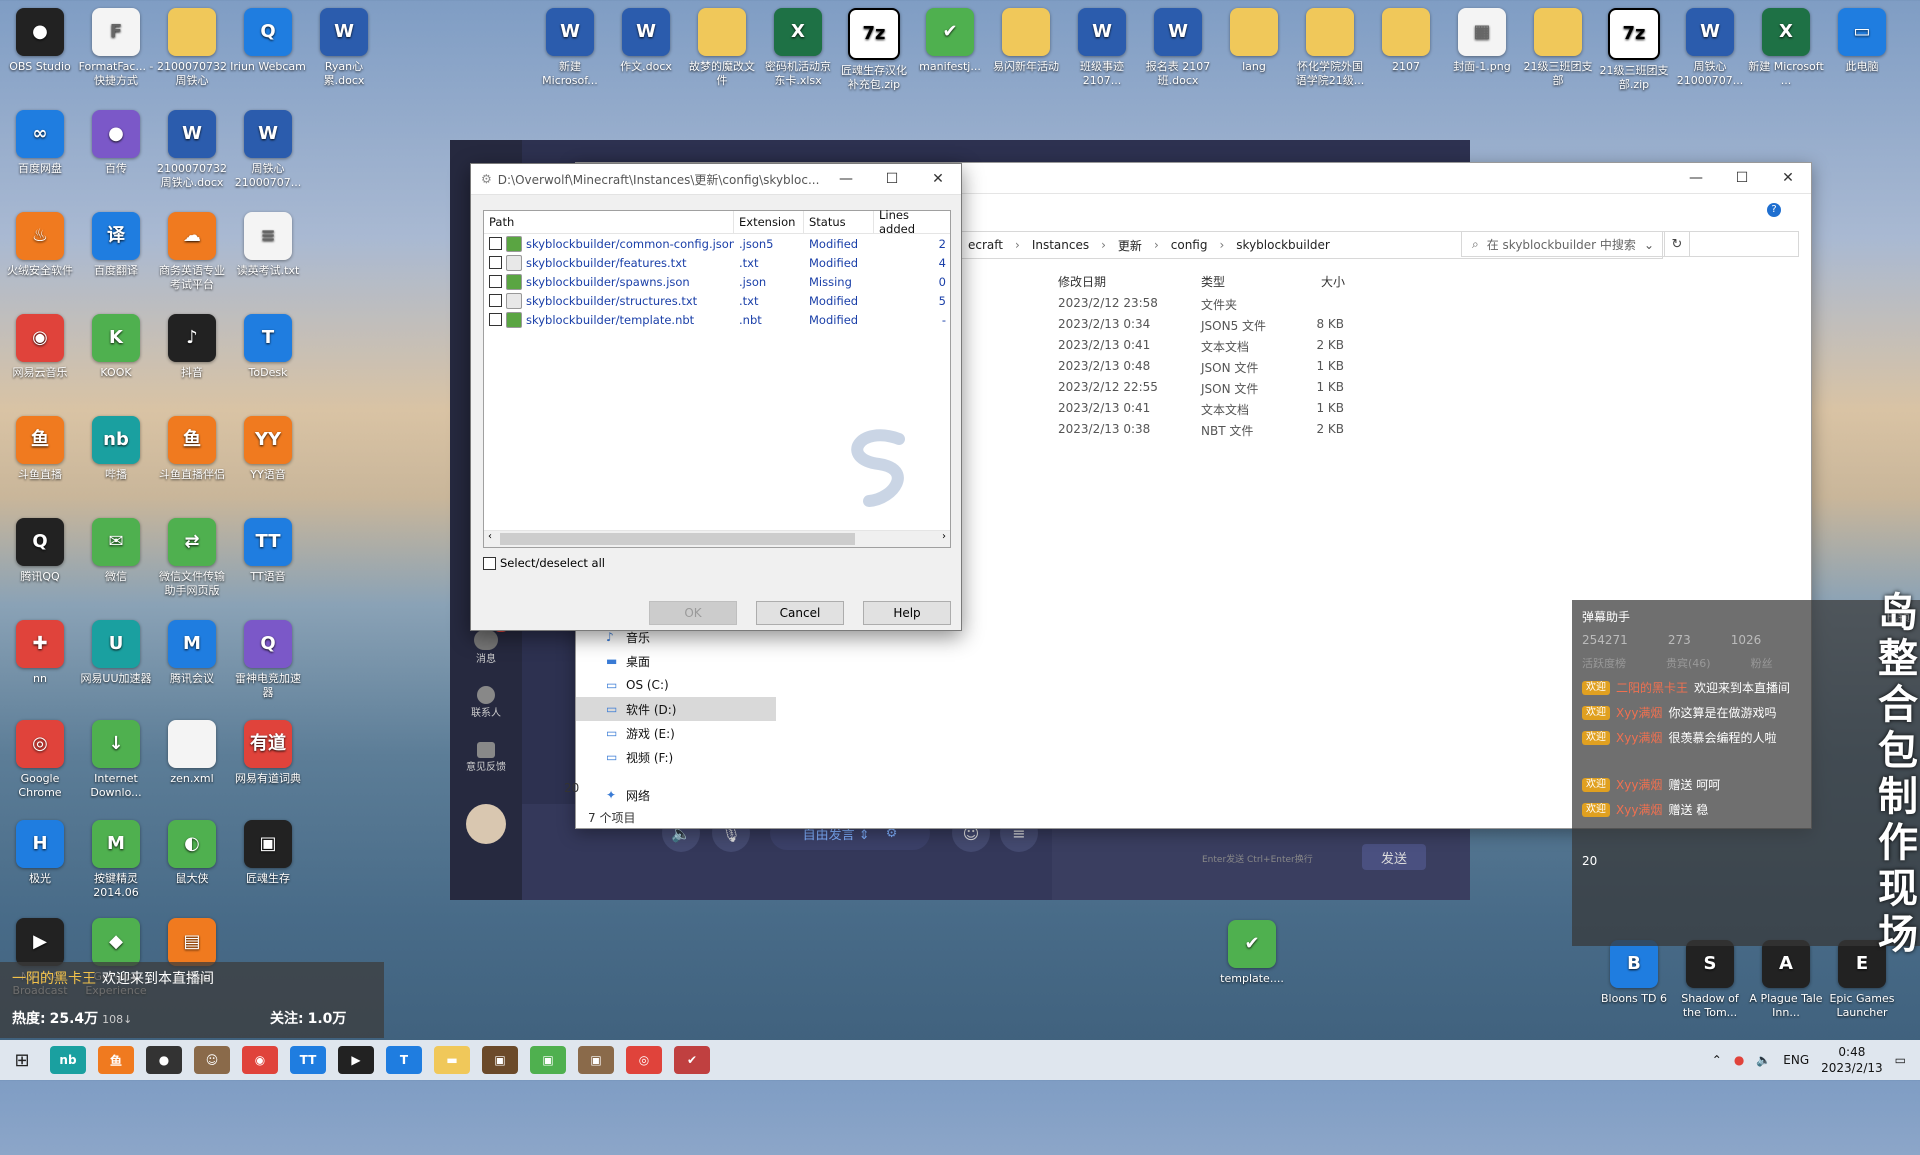 This screenshot has width=1920, height=1155. I want to click on desktop-icon: ◐ 鼠大侠, so click(192, 853).